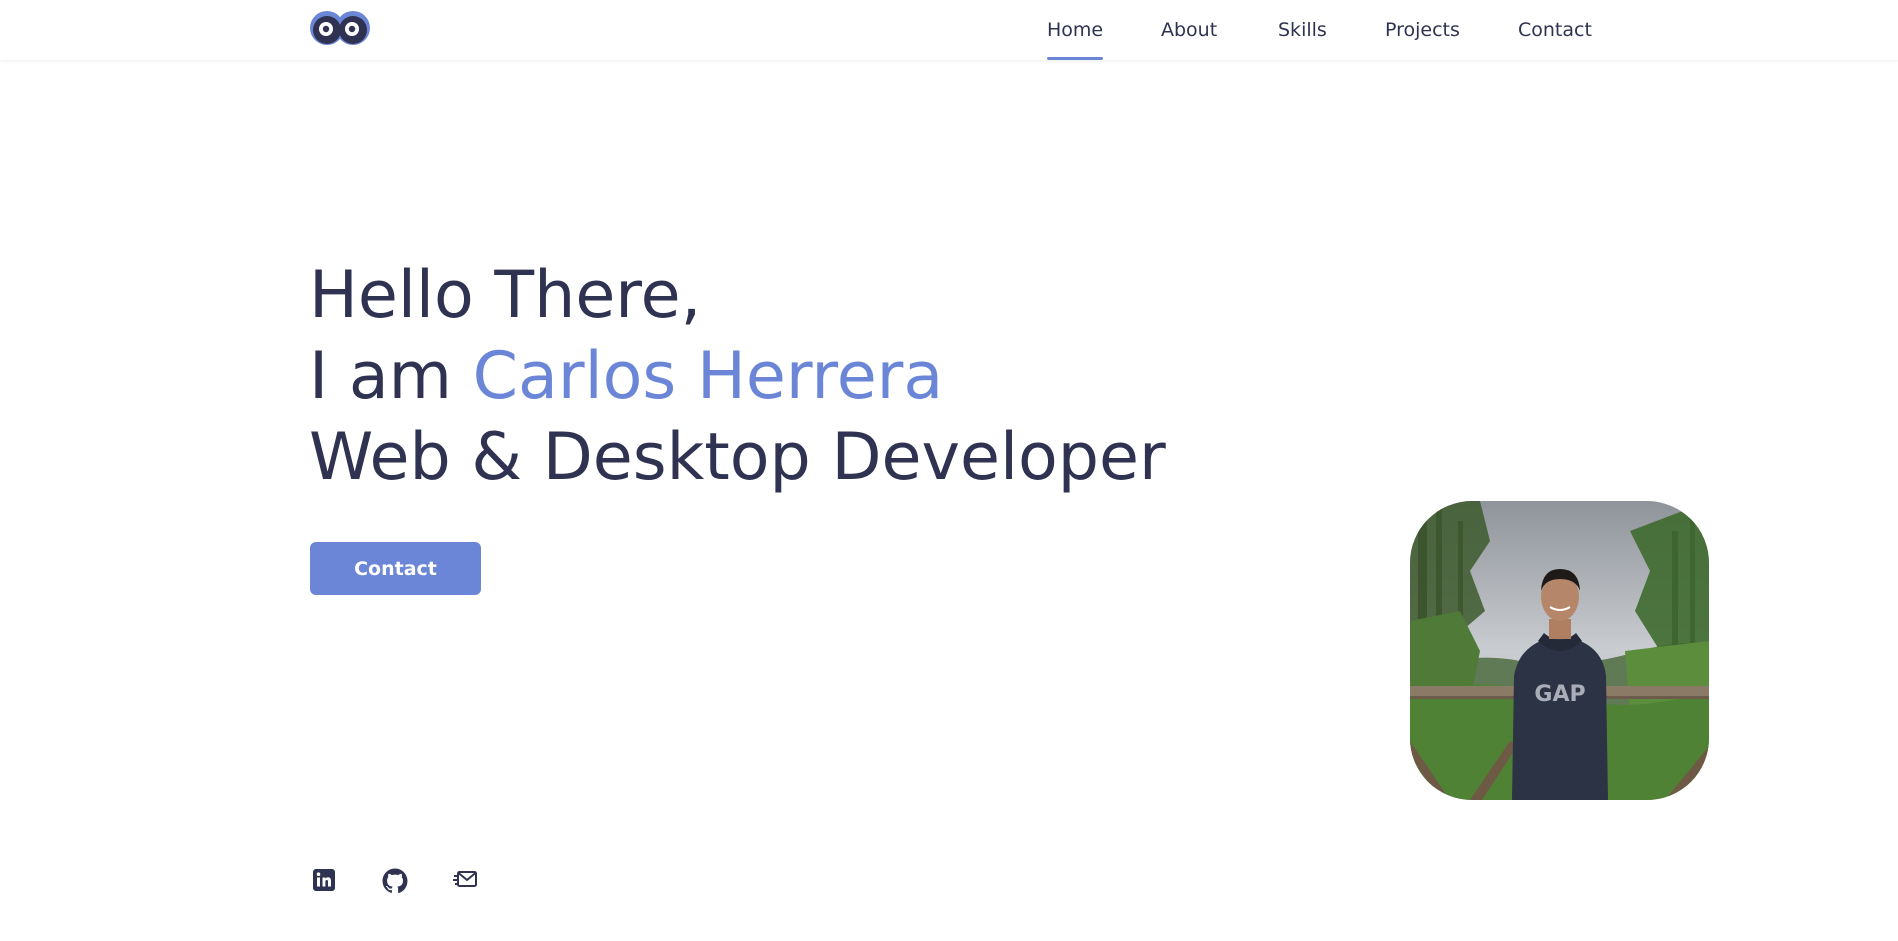 This screenshot has height=941, width=1898. What do you see at coordinates (708, 376) in the screenshot?
I see `hero-name: Carlos Herrera` at bounding box center [708, 376].